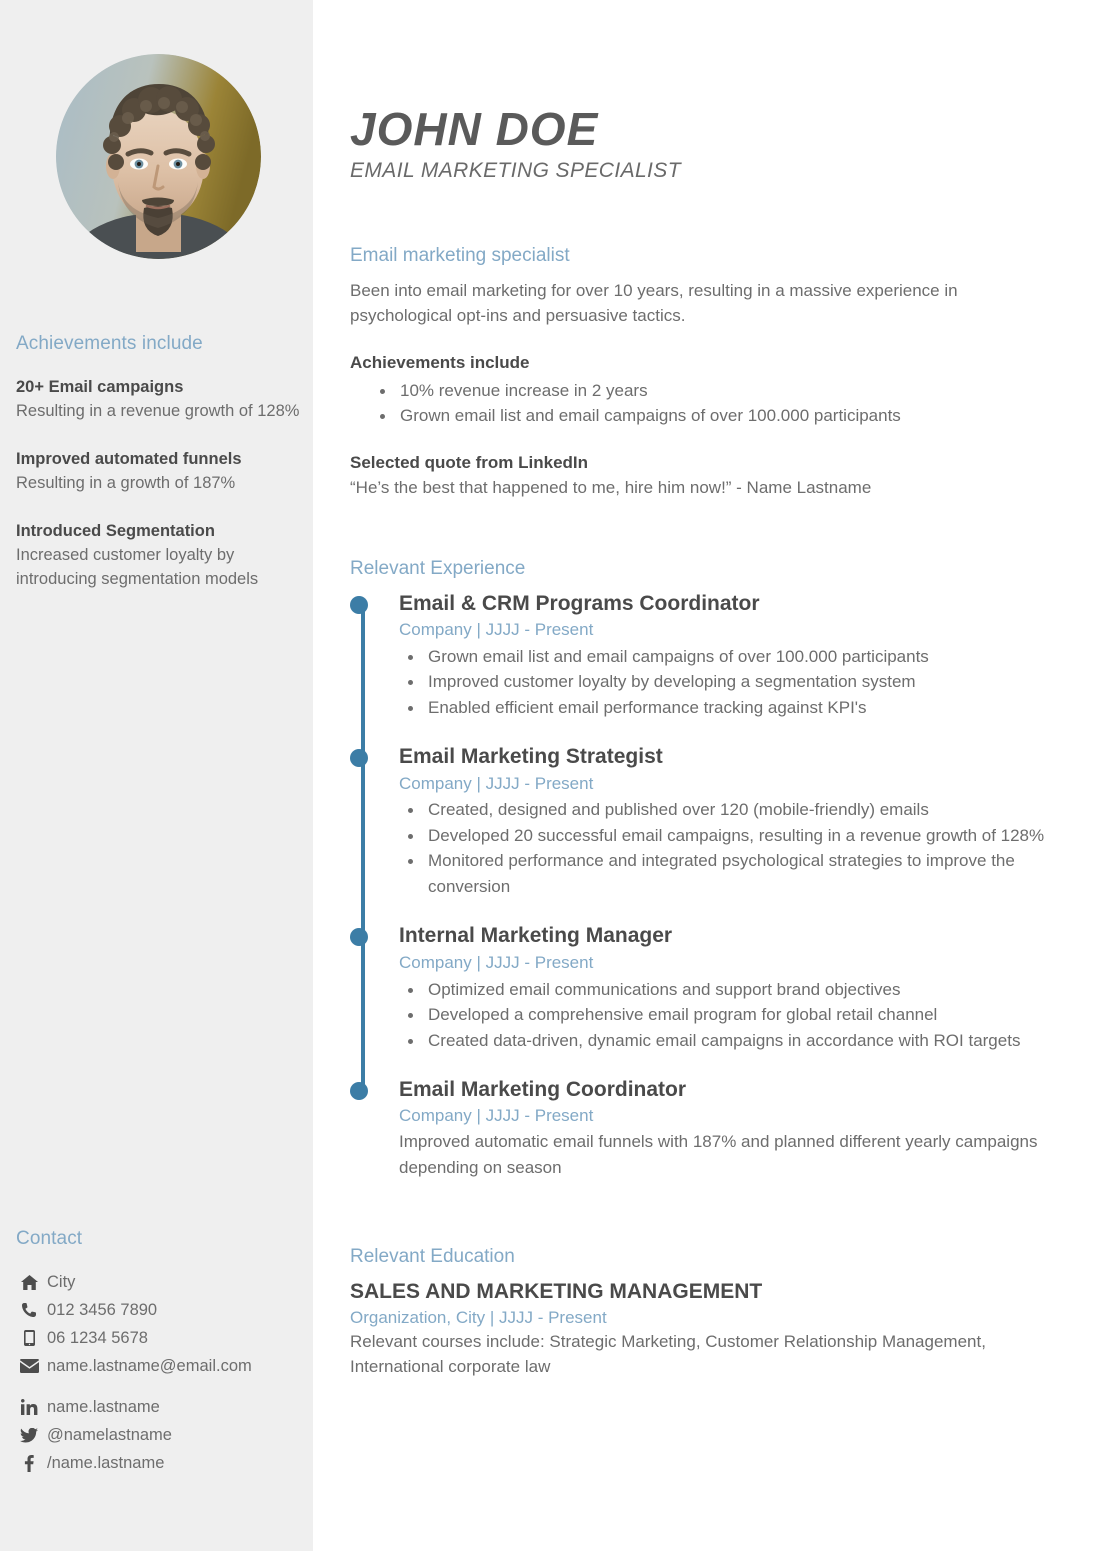 The width and height of the screenshot is (1096, 1551). Describe the element at coordinates (715, 391) in the screenshot. I see `list-item: 10% revenue increase in 2 years` at that location.